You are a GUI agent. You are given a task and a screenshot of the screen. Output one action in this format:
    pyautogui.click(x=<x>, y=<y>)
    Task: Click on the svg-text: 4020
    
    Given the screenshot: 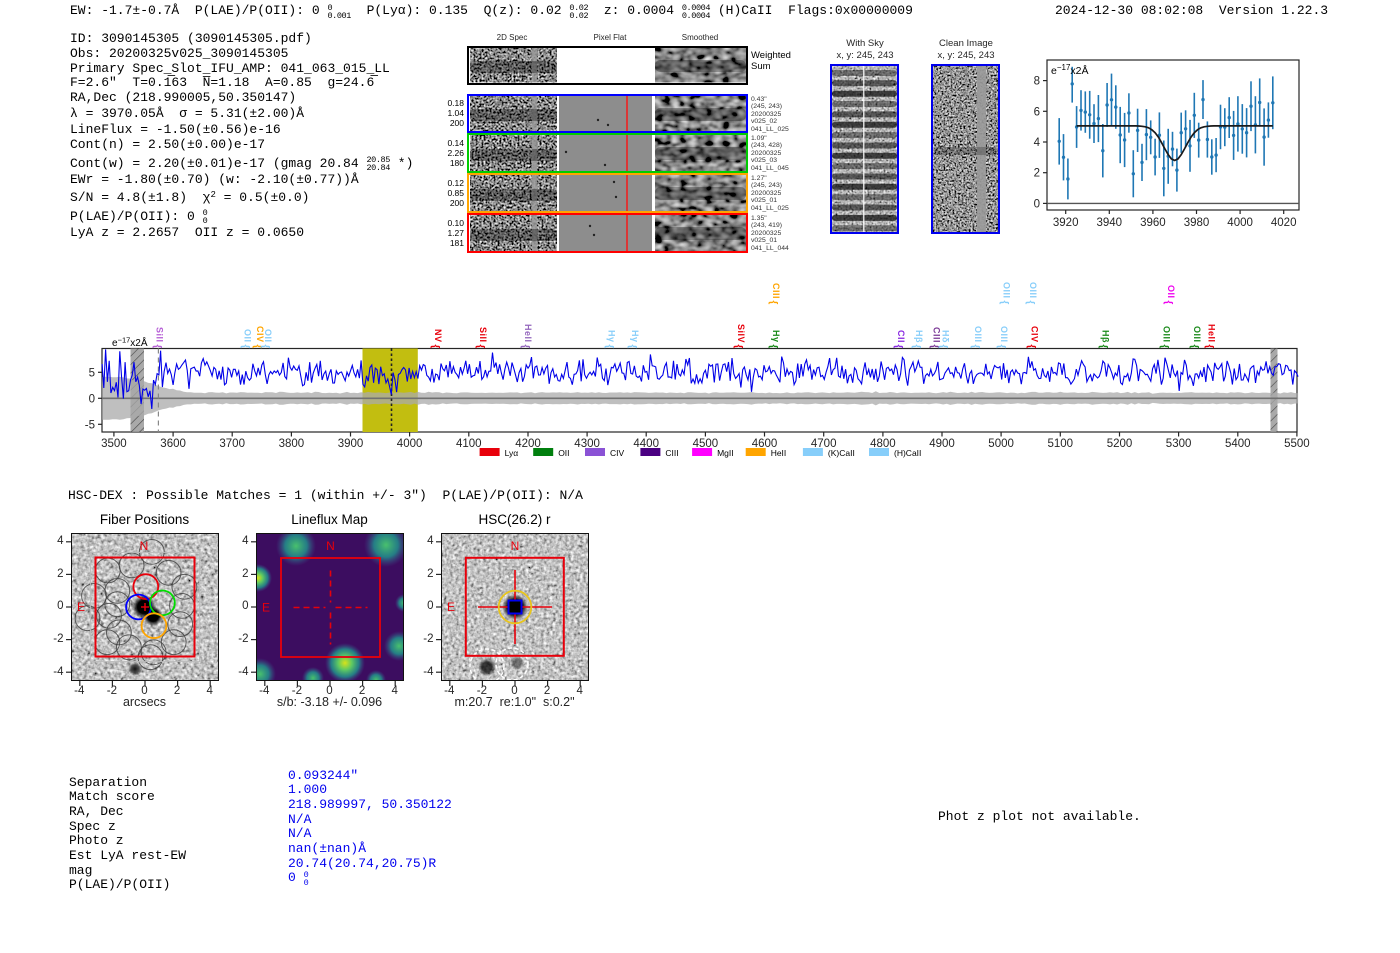 What is the action you would take?
    pyautogui.click(x=1284, y=223)
    